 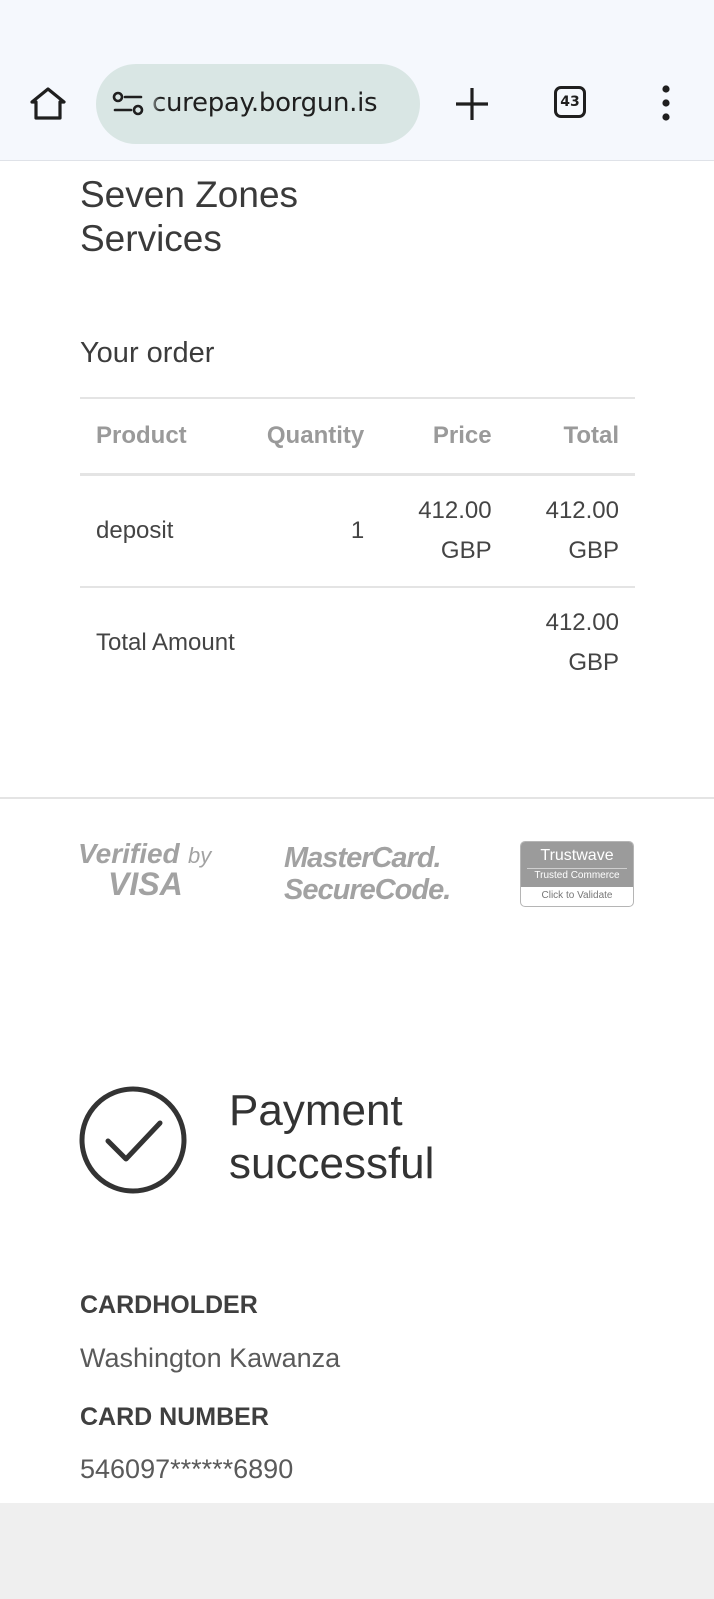 I want to click on column-header-total: Total, so click(x=571, y=436).